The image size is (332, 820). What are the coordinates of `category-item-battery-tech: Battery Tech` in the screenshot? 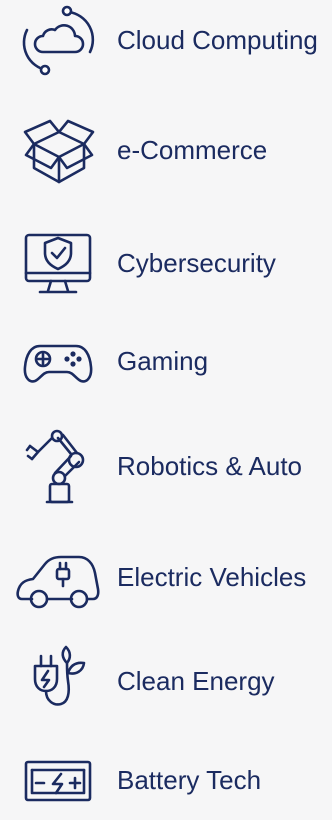 It's located at (166, 780).